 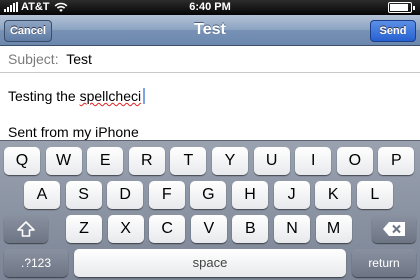 I want to click on status-bar: AT&T 6:40 PM, so click(x=210, y=7).